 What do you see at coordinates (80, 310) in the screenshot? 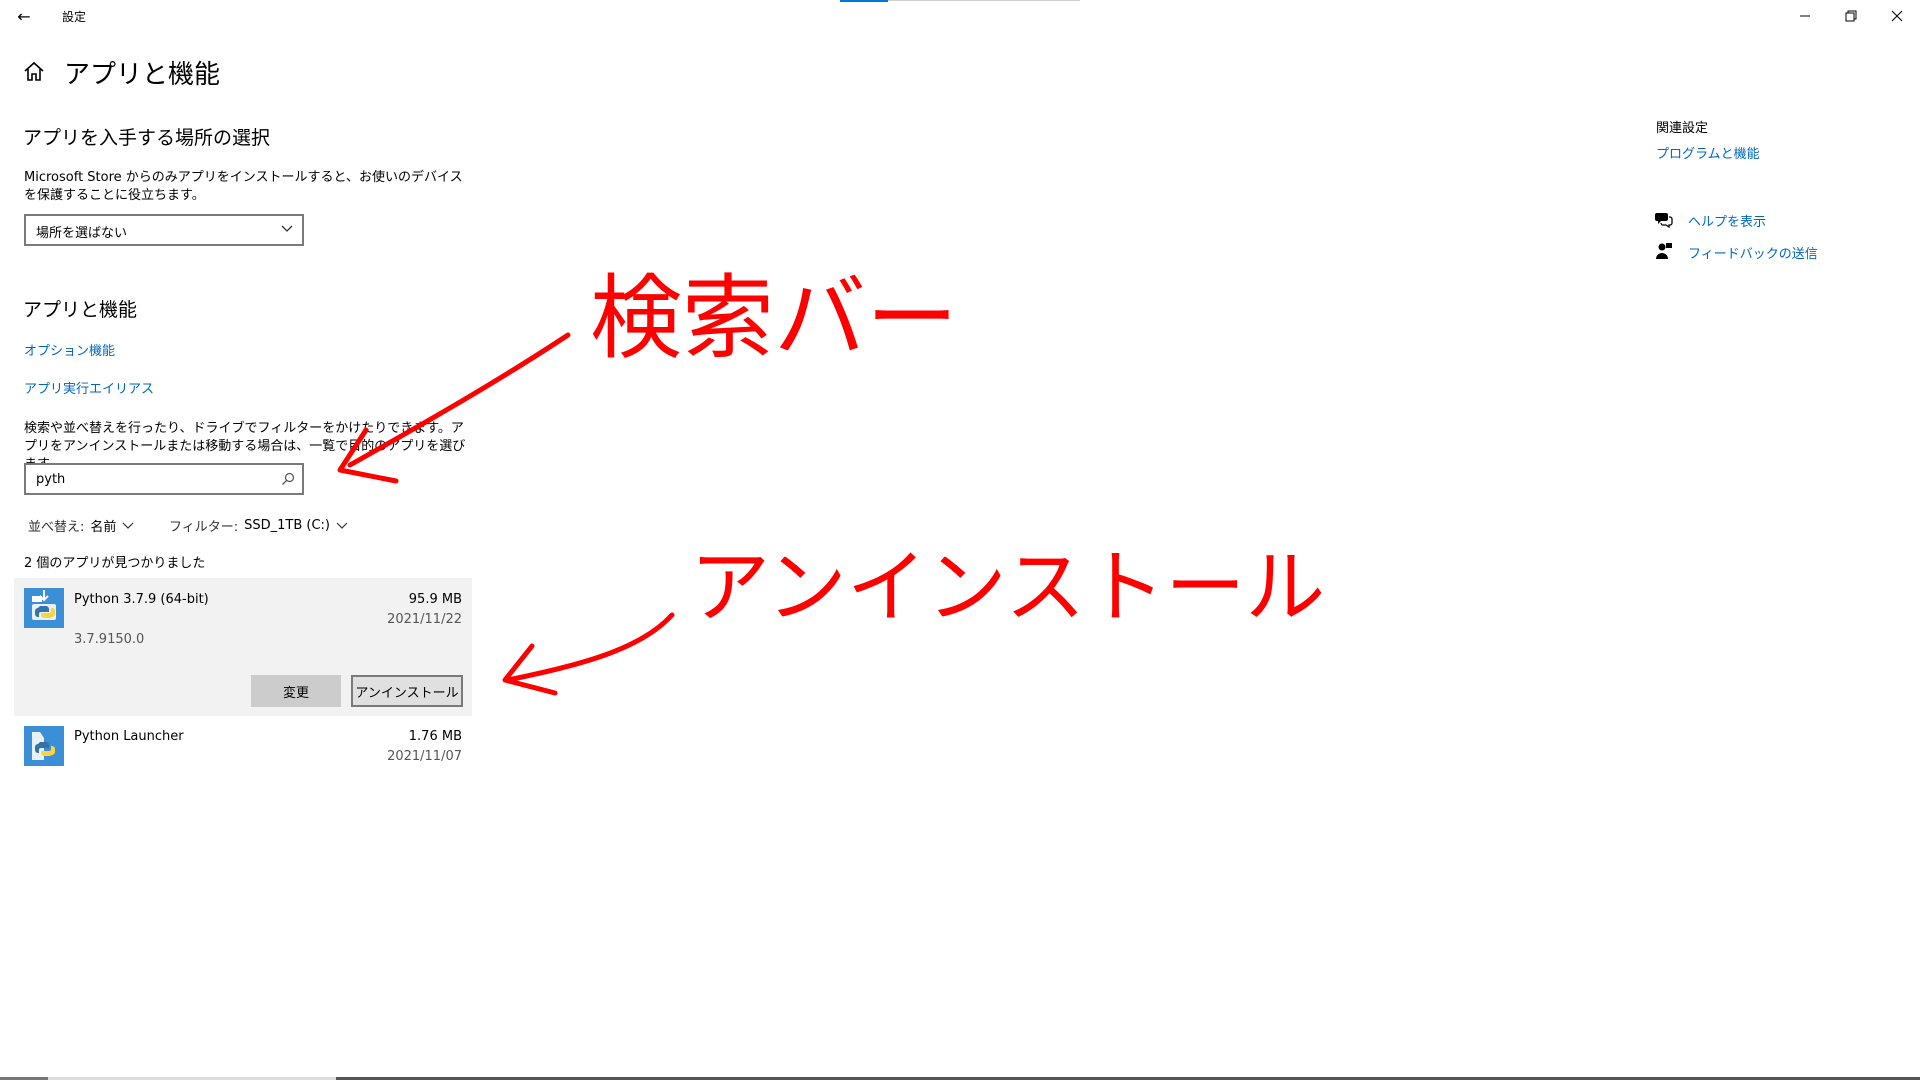
I see `apps-heading: アプリと機能` at bounding box center [80, 310].